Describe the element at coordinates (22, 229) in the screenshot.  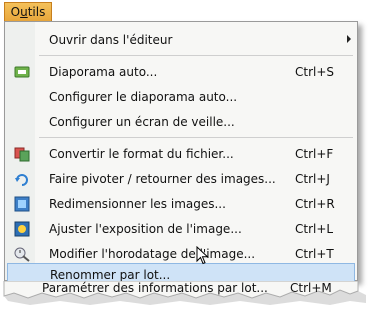
I see `exposure-icon` at that location.